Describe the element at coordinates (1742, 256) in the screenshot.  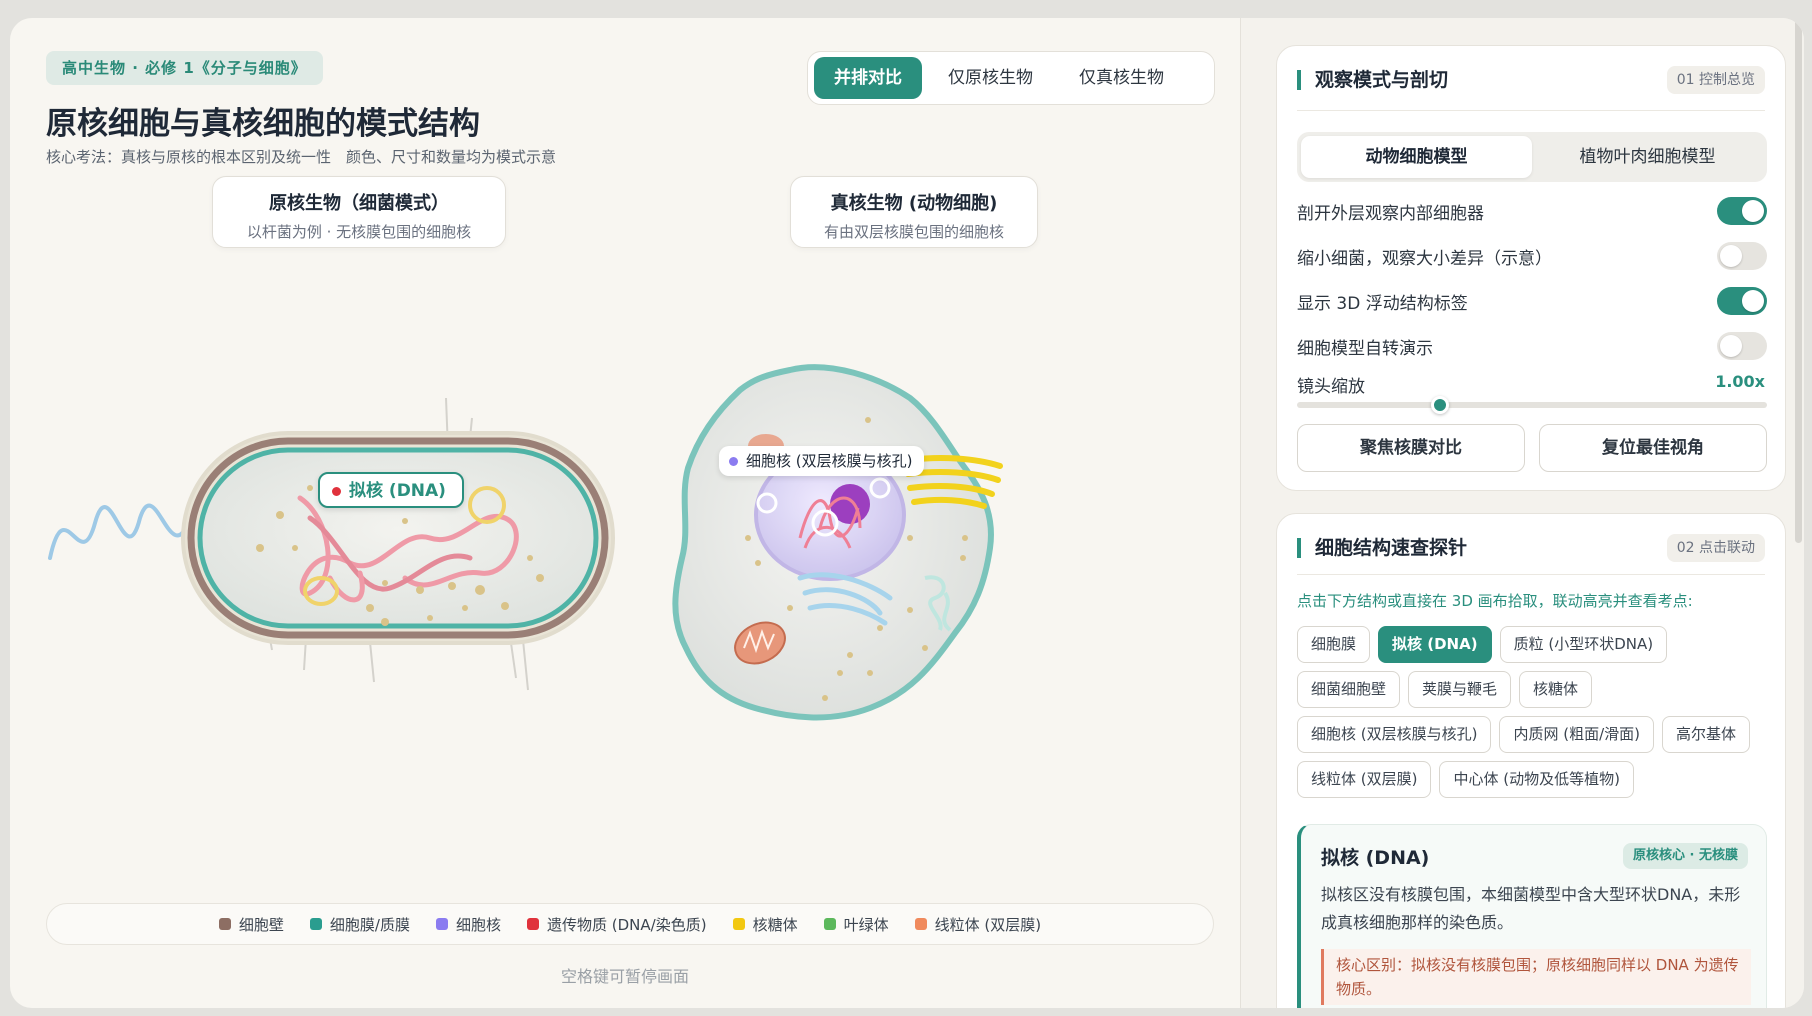
I see `shrink-bacteria-toggle` at that location.